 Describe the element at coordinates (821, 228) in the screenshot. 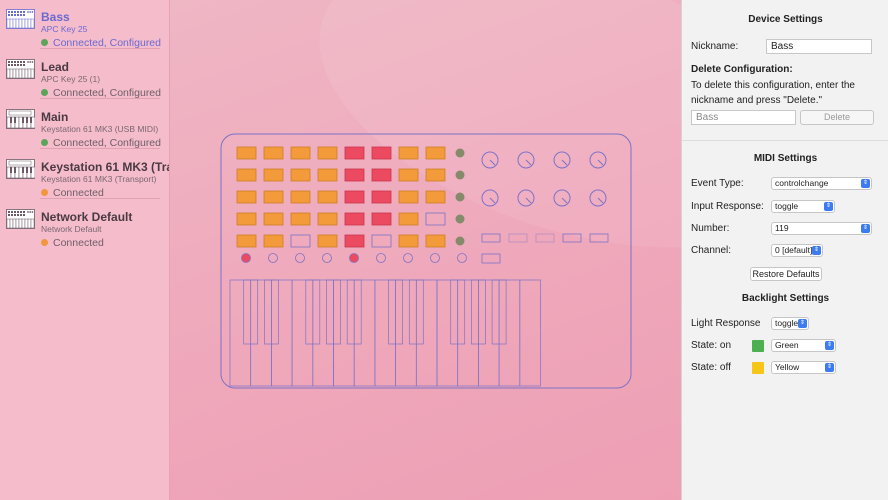

I see `number-select: 119 ⇕` at that location.